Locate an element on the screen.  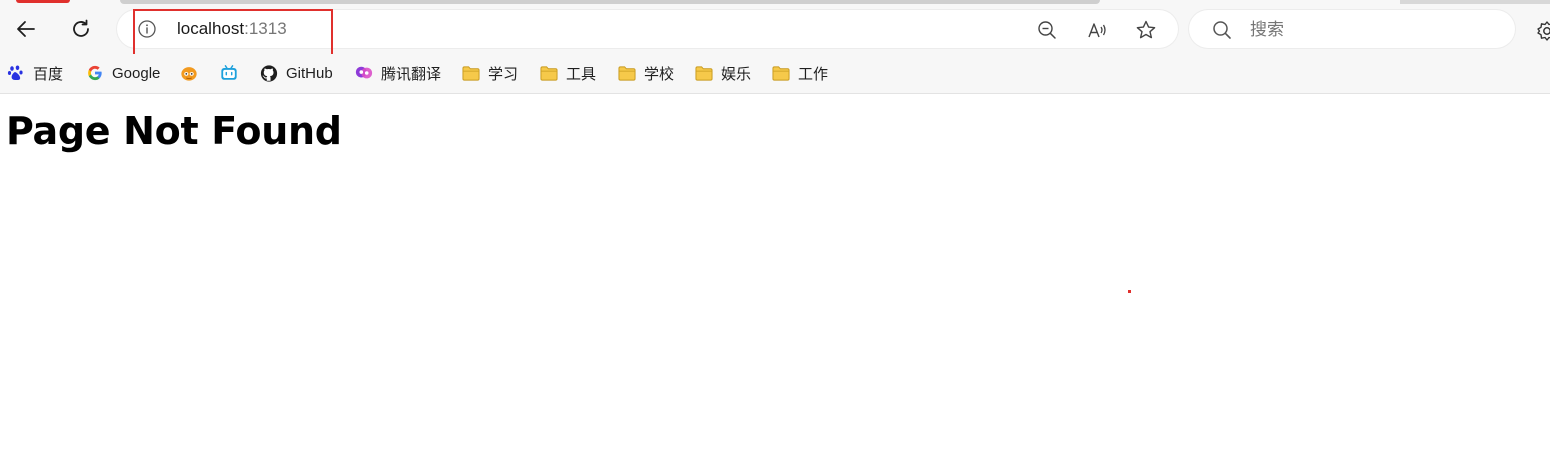
bookmark-label: 百度 is located at coordinates (48, 73).